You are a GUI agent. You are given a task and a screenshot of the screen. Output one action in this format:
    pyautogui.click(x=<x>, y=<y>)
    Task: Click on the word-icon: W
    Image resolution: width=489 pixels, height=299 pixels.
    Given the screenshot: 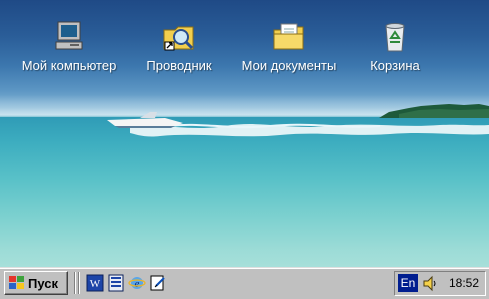 What is the action you would take?
    pyautogui.click(x=95, y=283)
    